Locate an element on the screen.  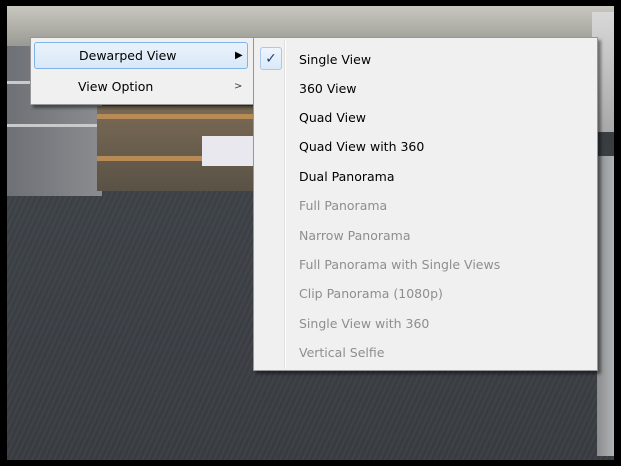
submenu-item-full-panorama-with-single-views: Full Panorama with Single Views is located at coordinates (424, 264).